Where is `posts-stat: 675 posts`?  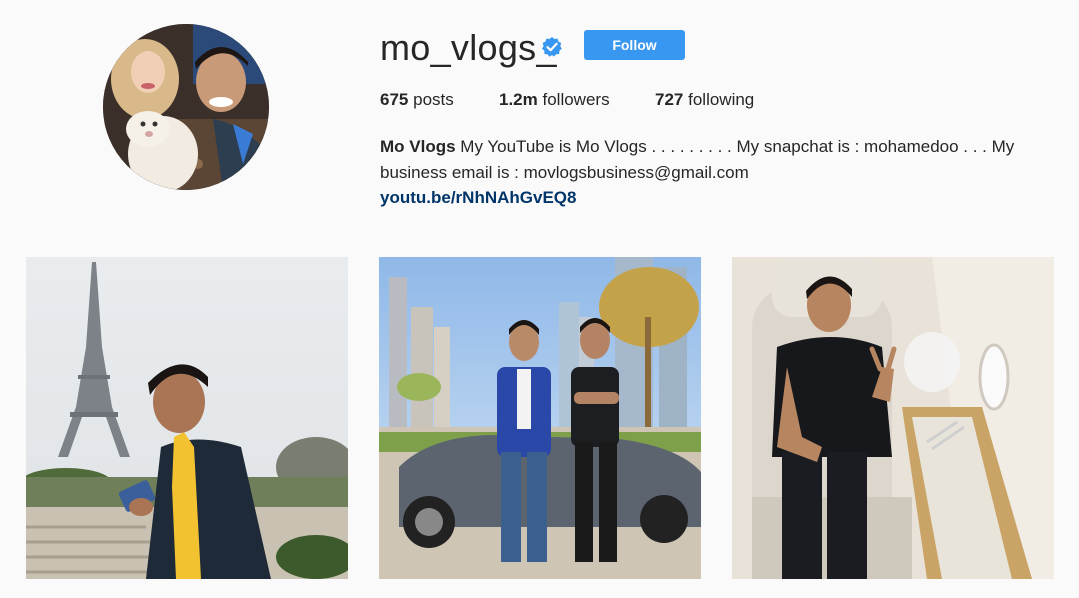
posts-stat: 675 posts is located at coordinates (439, 100).